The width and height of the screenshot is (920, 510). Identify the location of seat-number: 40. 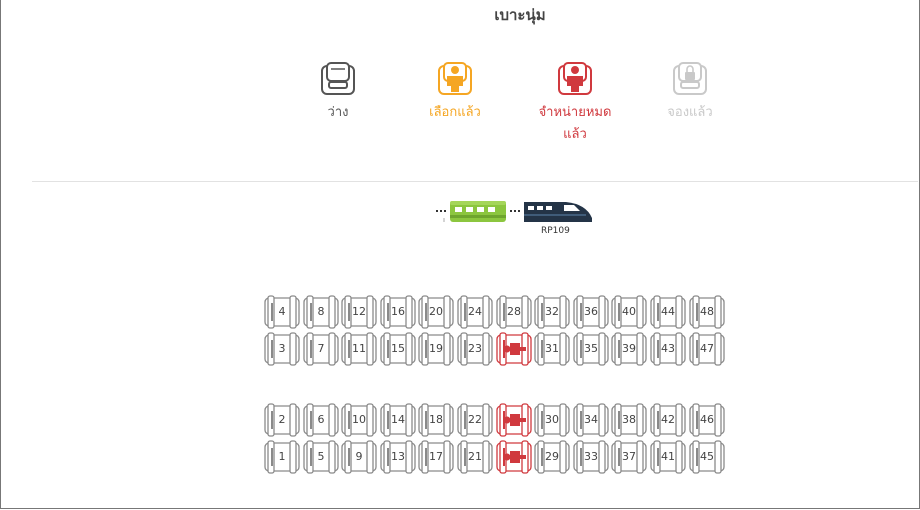
(629, 311).